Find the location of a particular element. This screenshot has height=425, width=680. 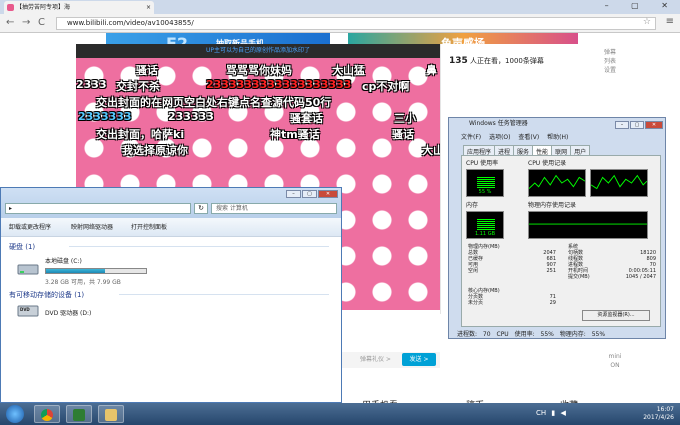

cpu-history-graph is located at coordinates (619, 183).